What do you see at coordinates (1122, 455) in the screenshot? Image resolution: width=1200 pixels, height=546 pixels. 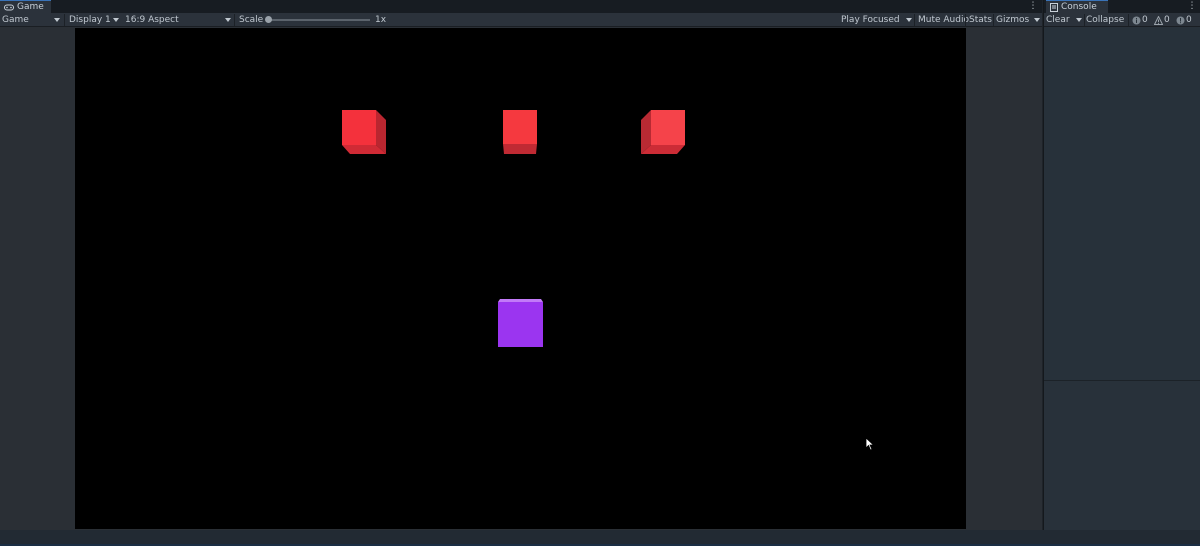 I see `console-detail-pane` at bounding box center [1122, 455].